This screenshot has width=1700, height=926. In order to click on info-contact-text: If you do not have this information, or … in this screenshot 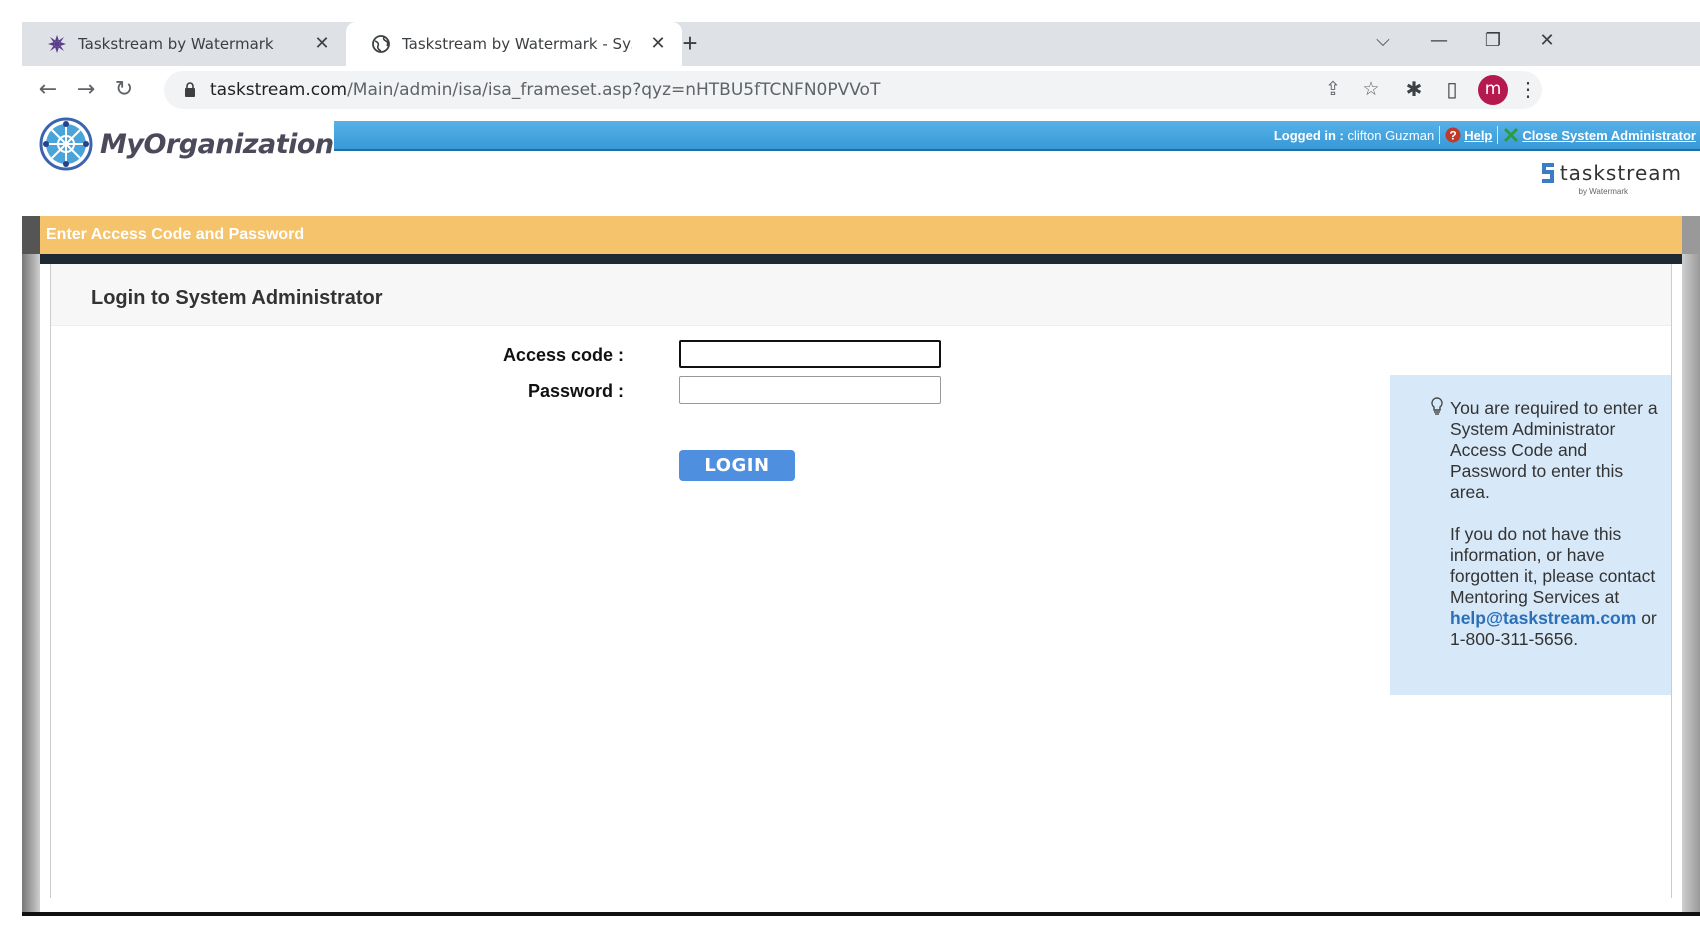, I will do `click(1555, 587)`.